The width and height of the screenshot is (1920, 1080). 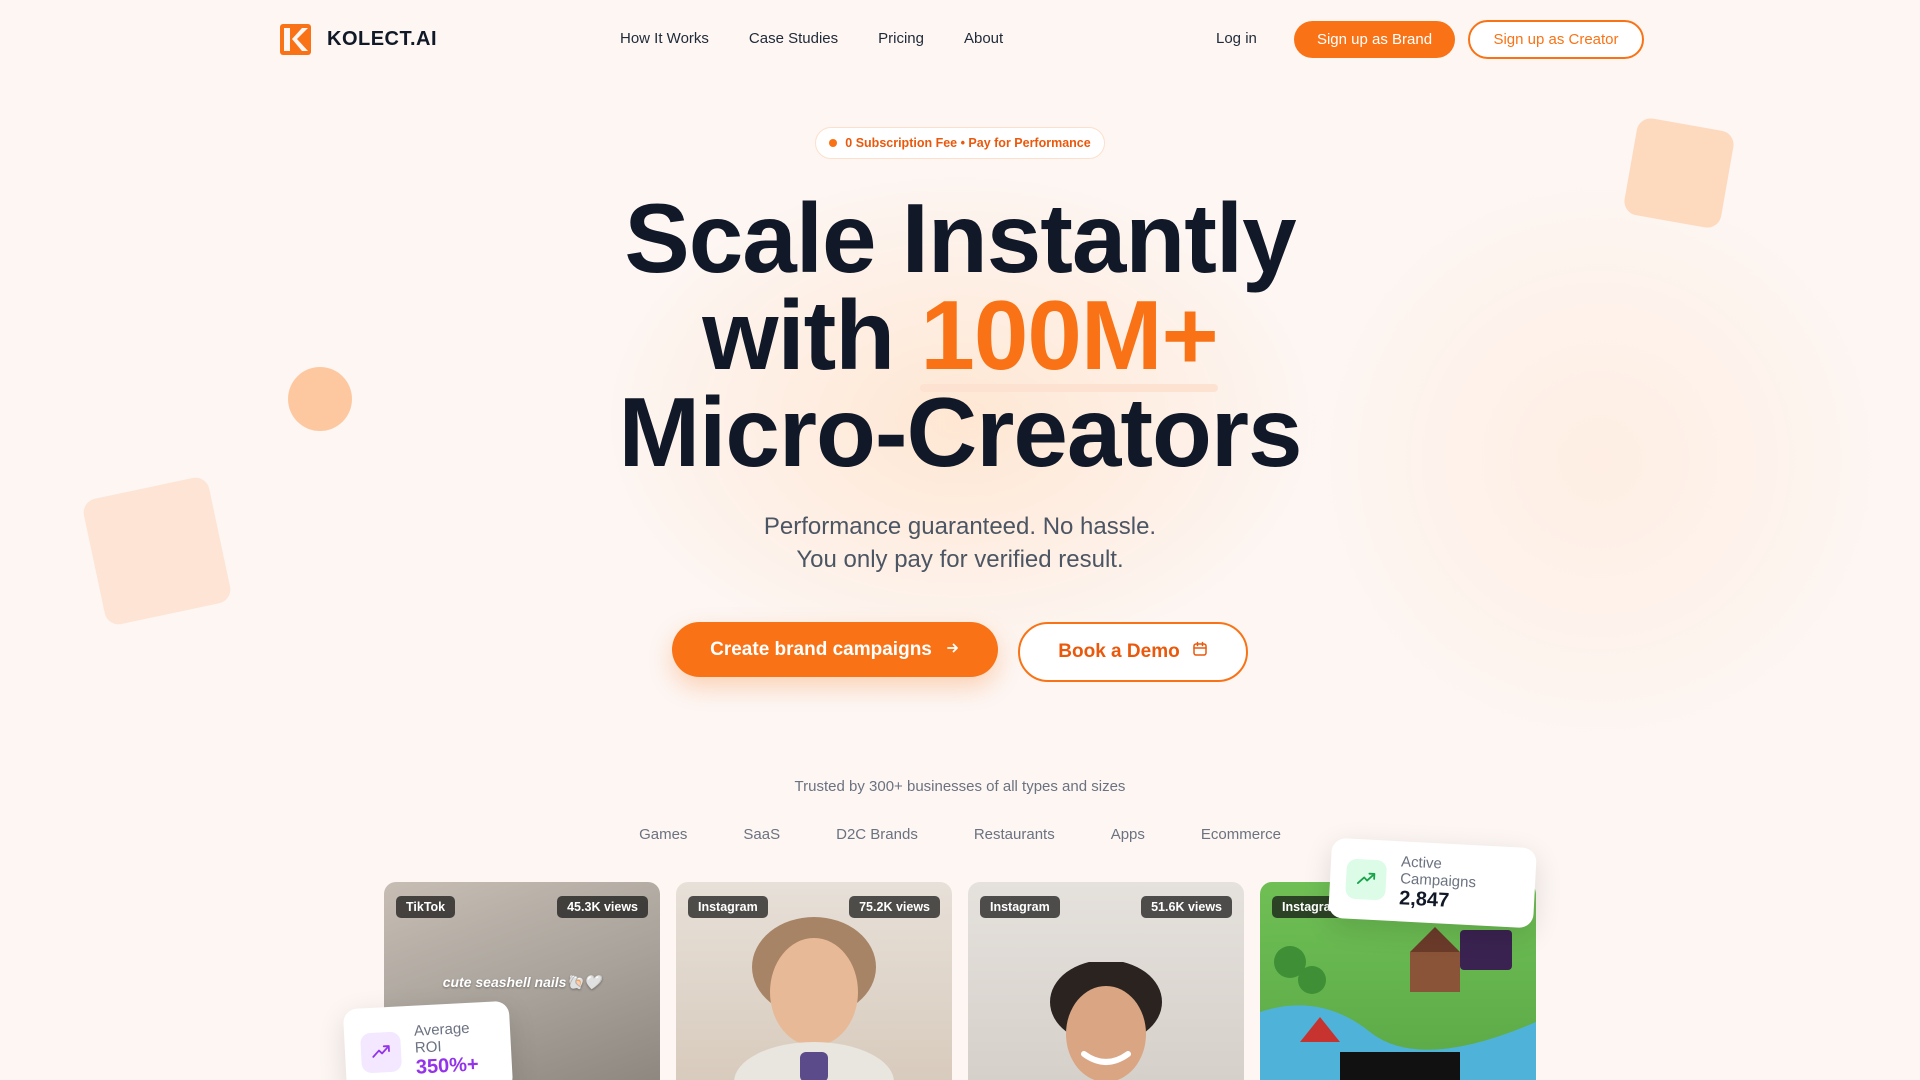 I want to click on category-item: Restaurants, so click(x=1014, y=834).